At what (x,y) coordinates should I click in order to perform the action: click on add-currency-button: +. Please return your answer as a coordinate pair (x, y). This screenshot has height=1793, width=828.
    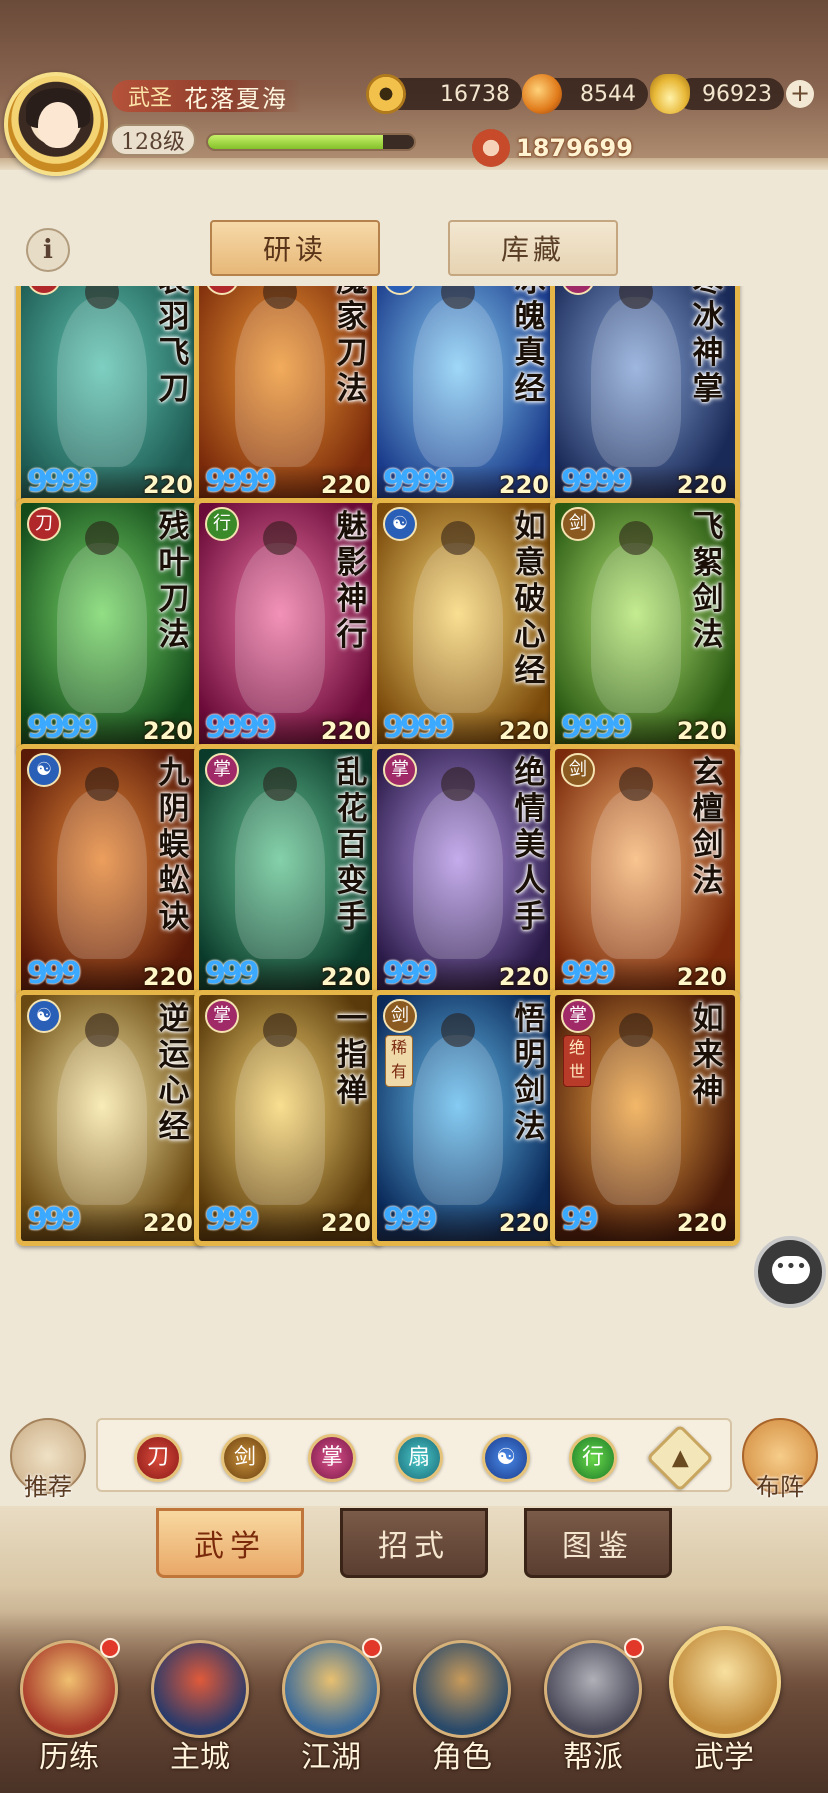
    Looking at the image, I should click on (800, 94).